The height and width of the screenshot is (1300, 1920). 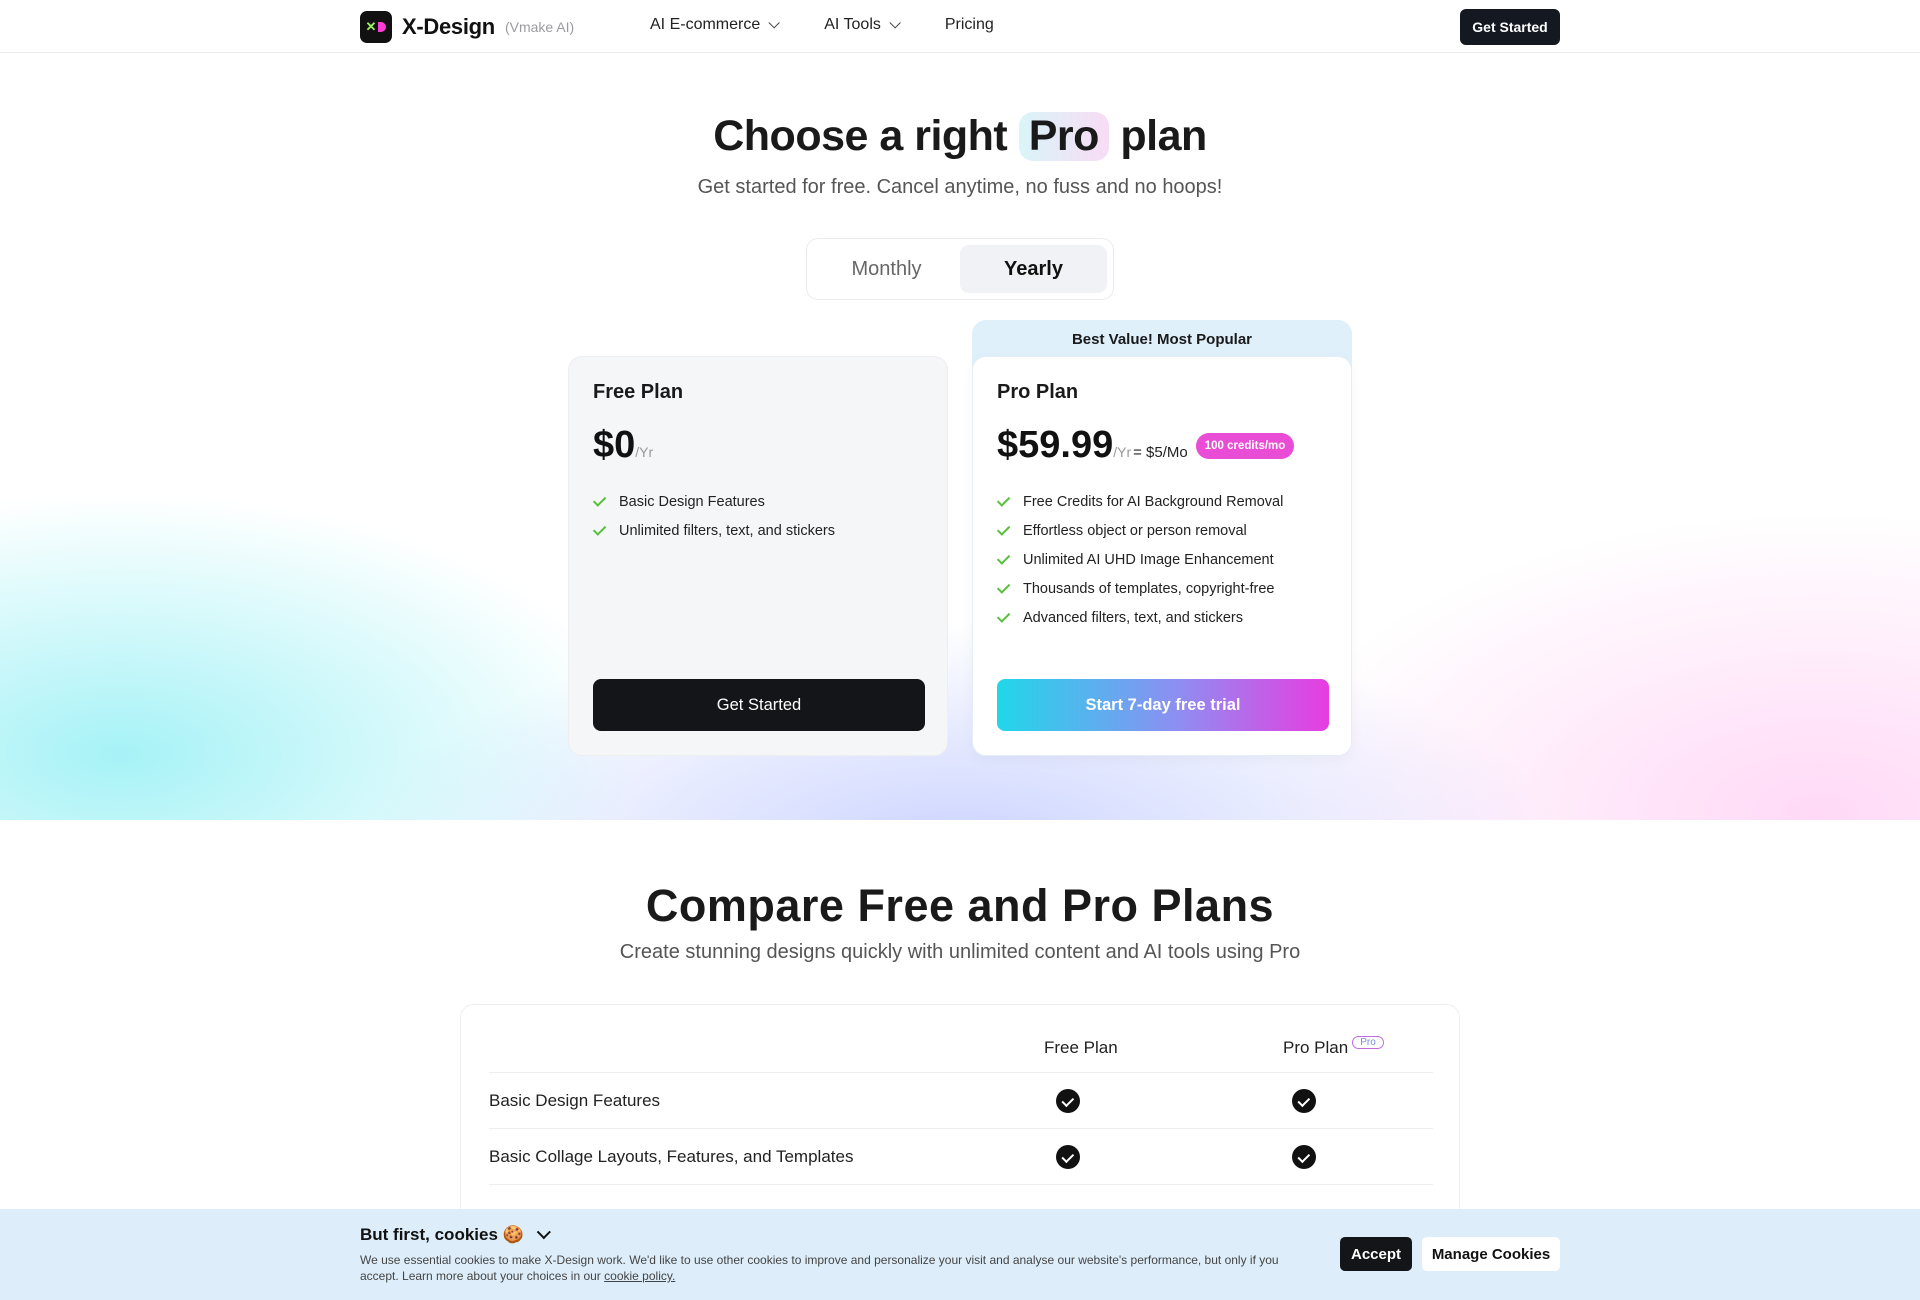 What do you see at coordinates (1148, 559) in the screenshot?
I see `feature-label: Unlimited AI UHD Image Enhancement` at bounding box center [1148, 559].